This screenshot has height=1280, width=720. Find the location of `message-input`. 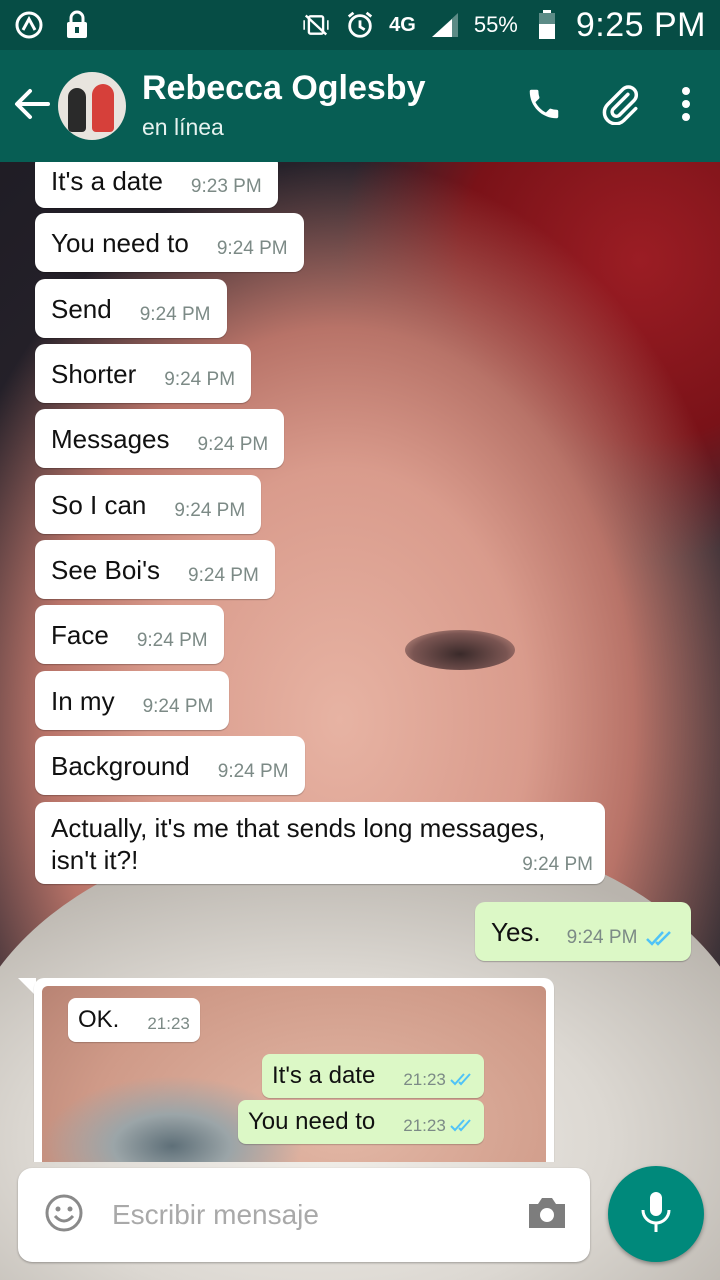

message-input is located at coordinates (316, 1215).